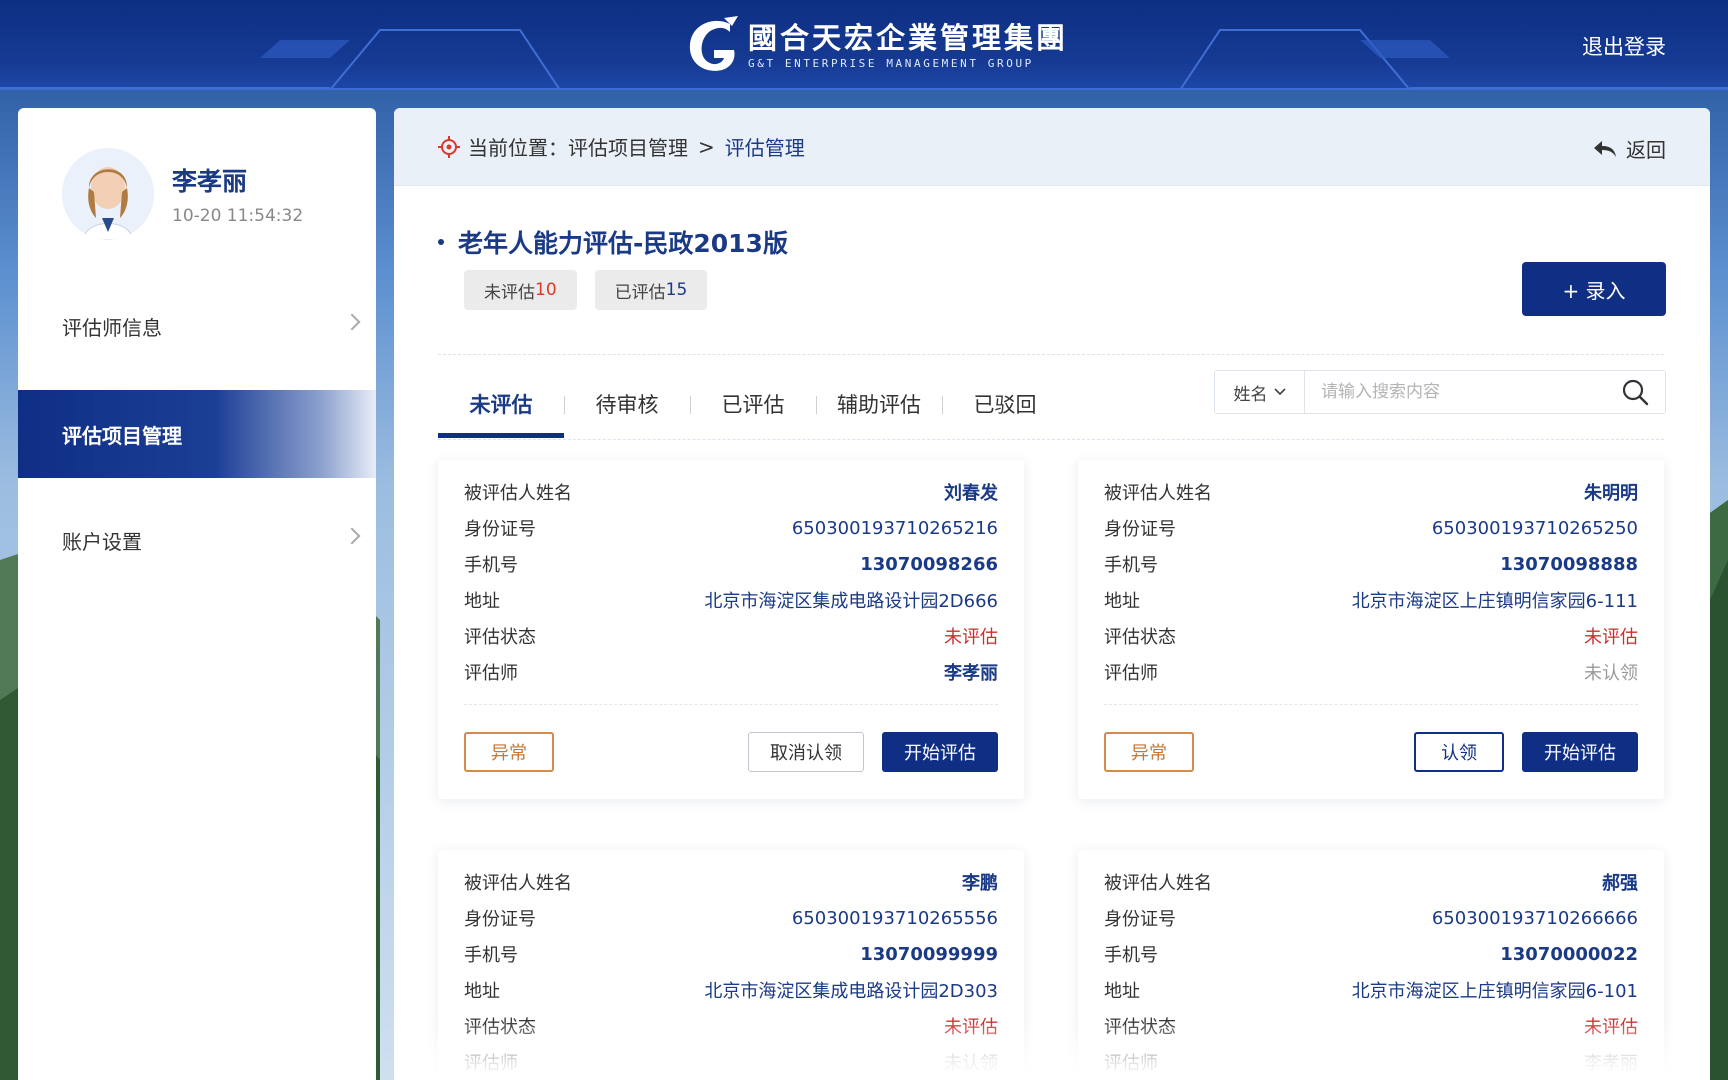 This screenshot has height=1080, width=1728. What do you see at coordinates (112, 327) in the screenshot?
I see `sidebar-item-label: 评估师信息` at bounding box center [112, 327].